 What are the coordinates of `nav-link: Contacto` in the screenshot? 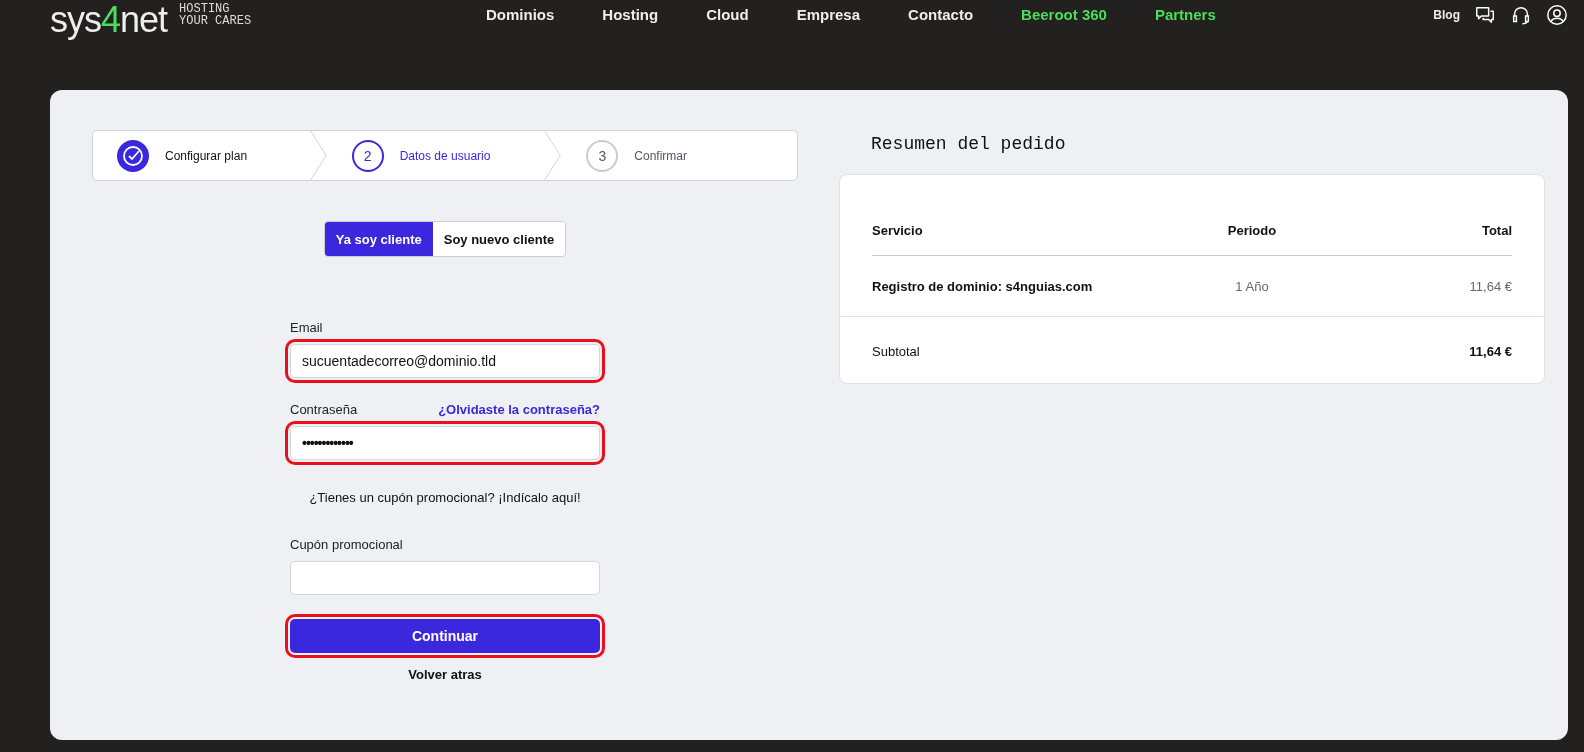 It's located at (941, 14).